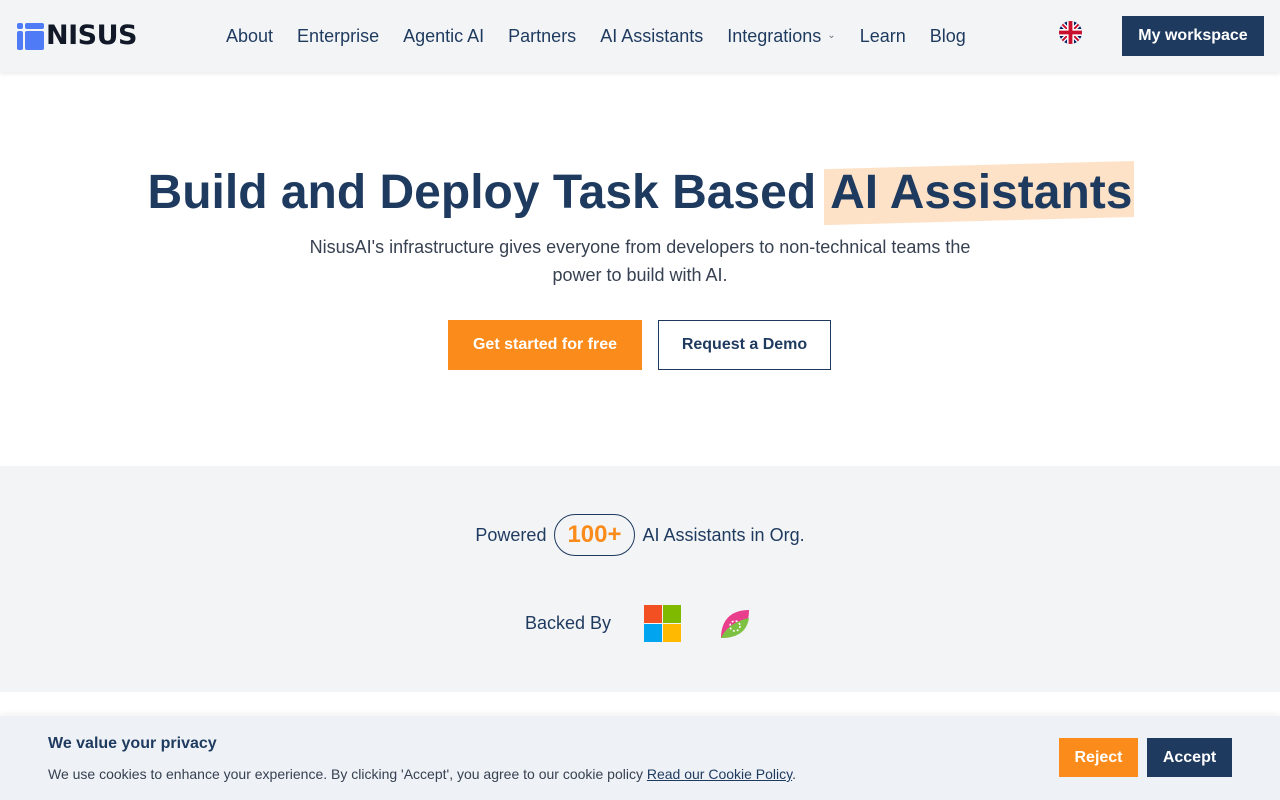  Describe the element at coordinates (568, 623) in the screenshot. I see `backed-by-label: Backed By` at that location.